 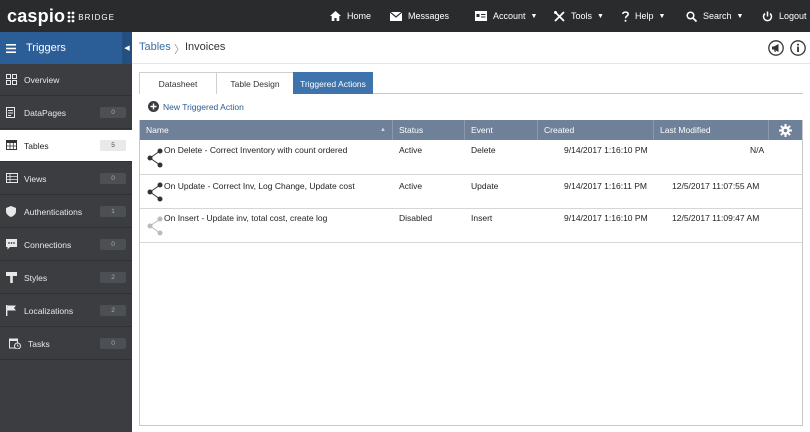 I want to click on hamburger-menu-icon, so click(x=11, y=48).